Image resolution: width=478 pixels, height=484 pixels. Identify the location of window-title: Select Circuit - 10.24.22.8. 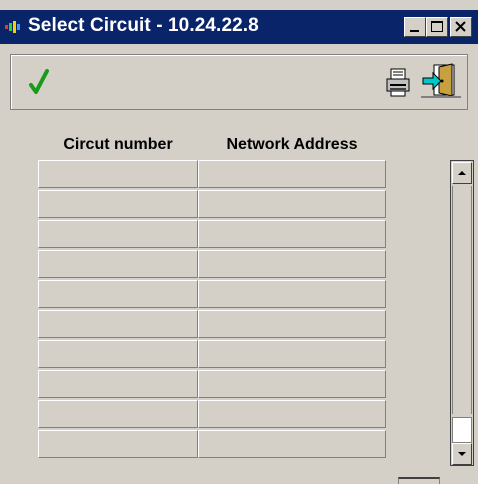
(143, 25).